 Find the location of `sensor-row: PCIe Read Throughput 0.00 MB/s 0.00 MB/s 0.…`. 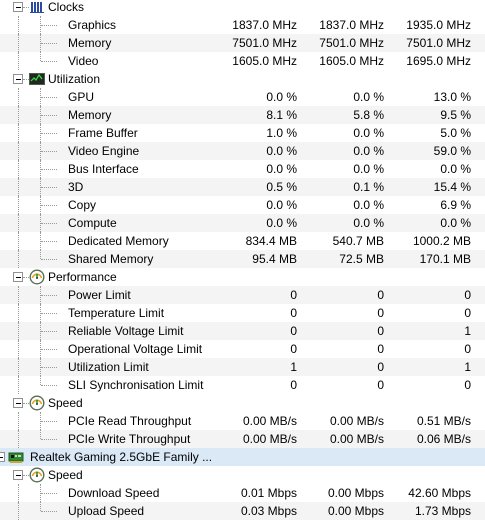

sensor-row: PCIe Read Throughput 0.00 MB/s 0.00 MB/s 0.… is located at coordinates (242, 421).